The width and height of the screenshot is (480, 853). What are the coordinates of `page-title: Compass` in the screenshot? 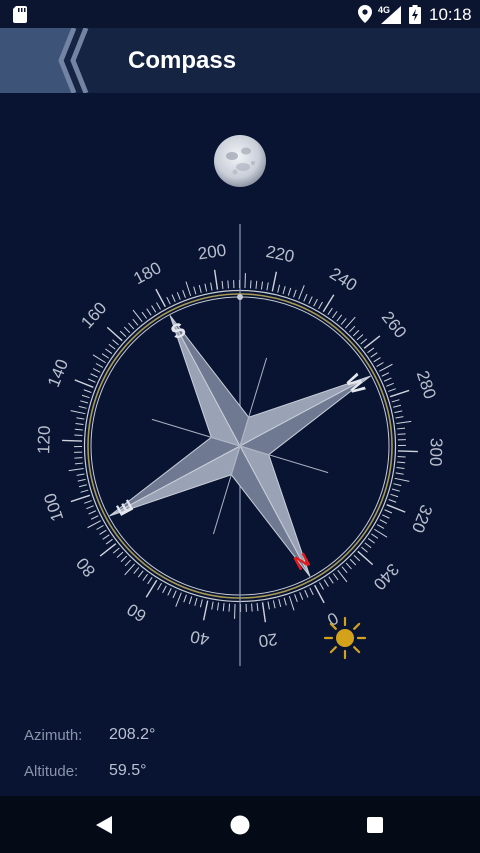 It's located at (182, 60).